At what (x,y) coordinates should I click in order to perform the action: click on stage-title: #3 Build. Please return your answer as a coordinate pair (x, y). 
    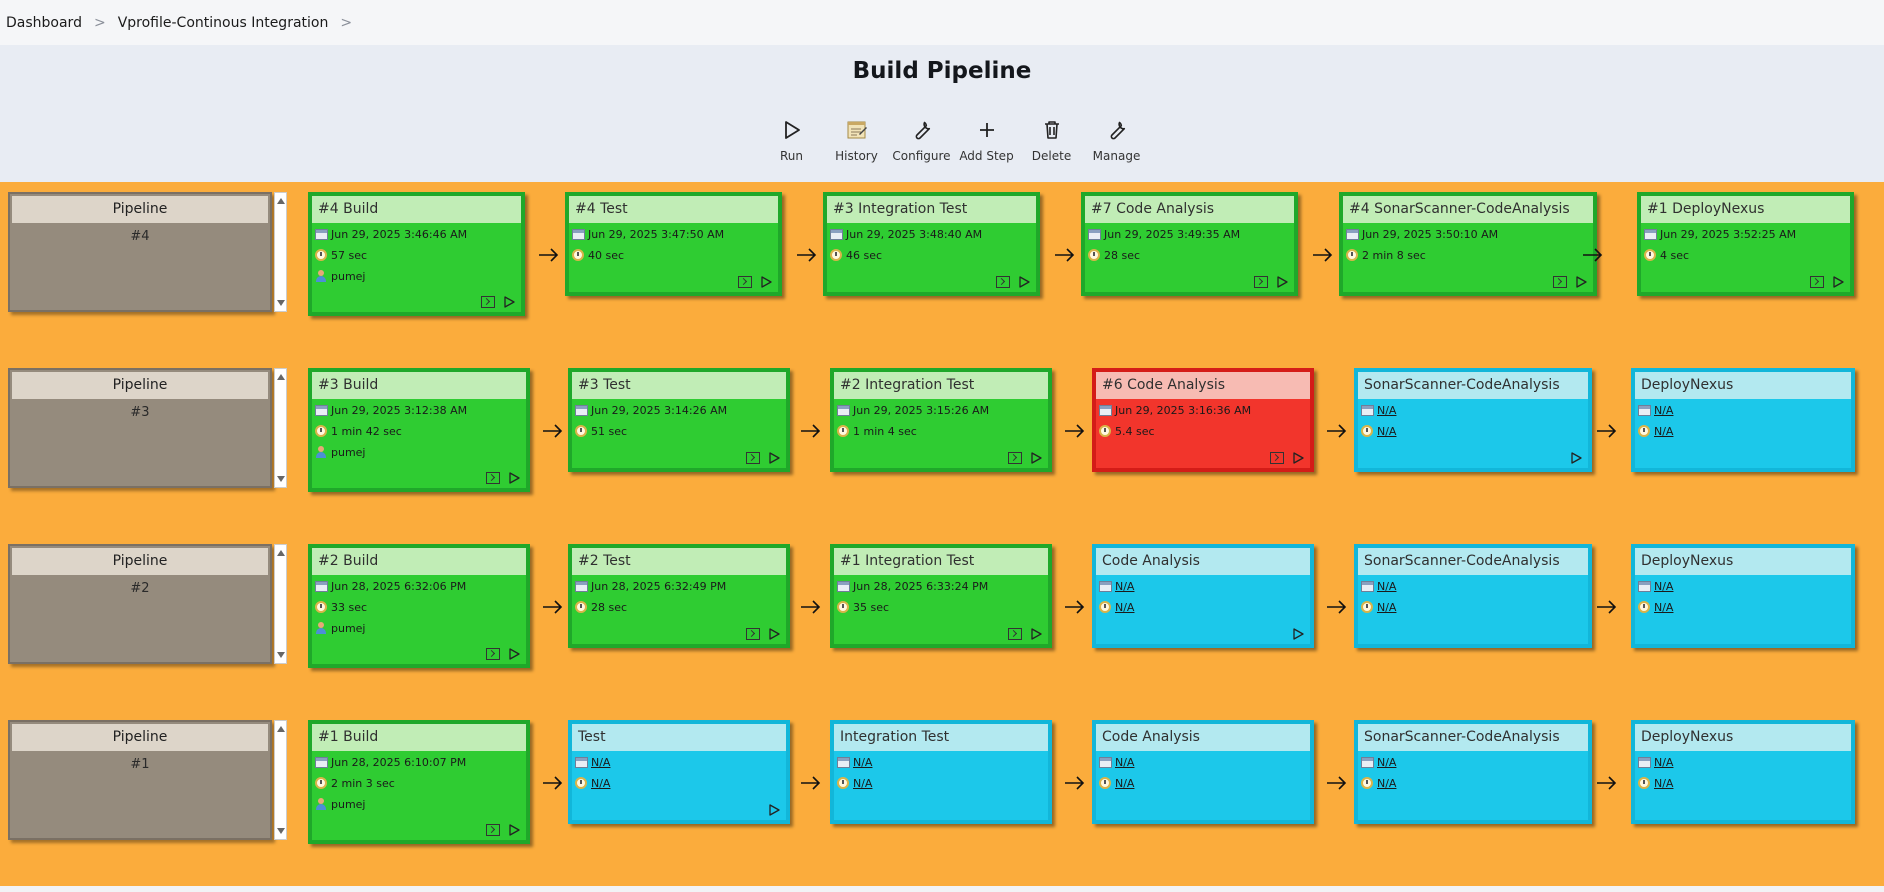
    Looking at the image, I should click on (419, 385).